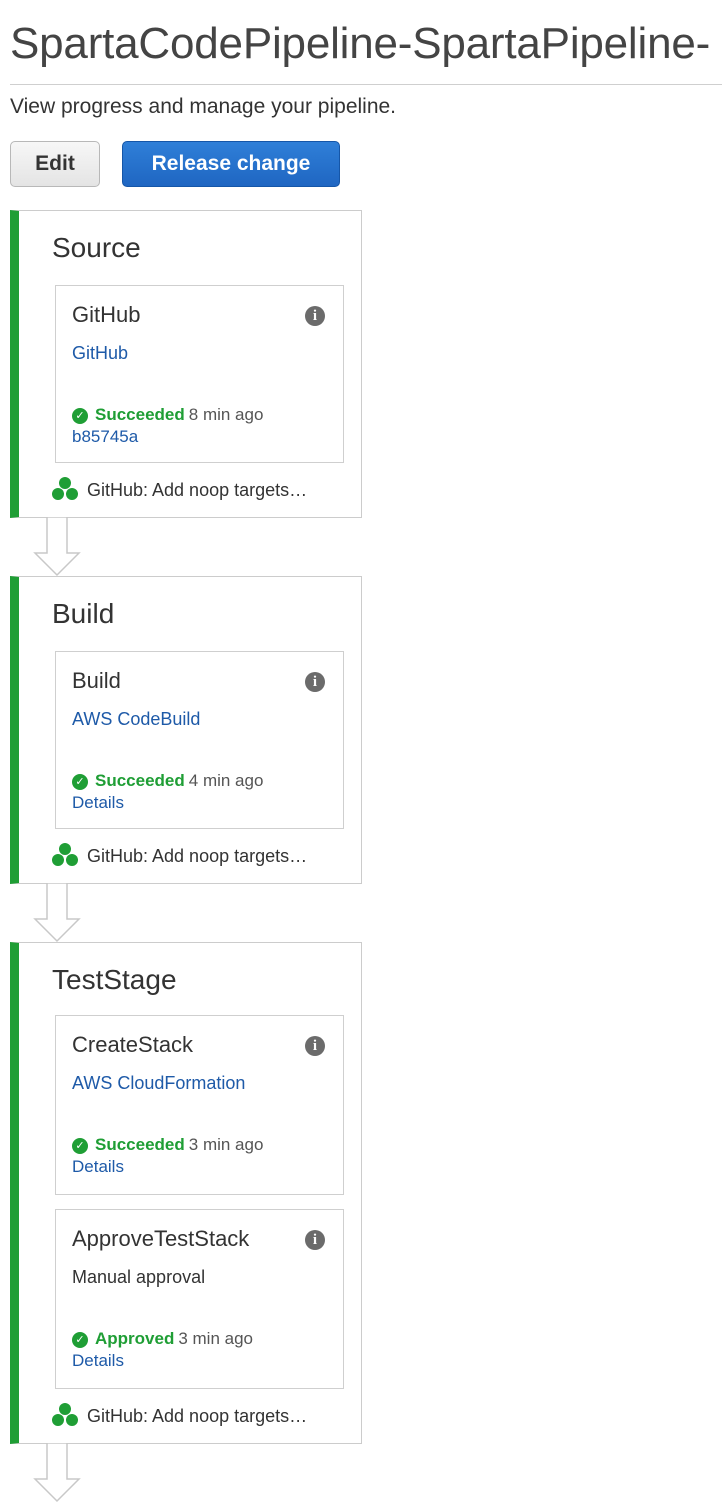 This screenshot has height=1503, width=722. Describe the element at coordinates (226, 780) in the screenshot. I see `status-time: 4 min ago` at that location.